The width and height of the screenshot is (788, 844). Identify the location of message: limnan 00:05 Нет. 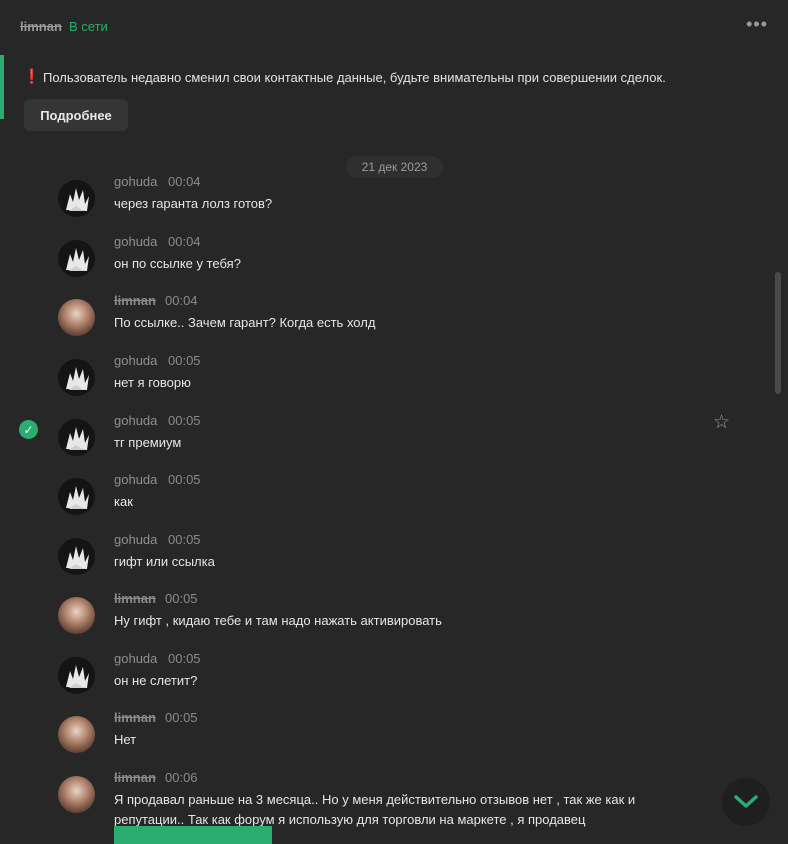
(380, 741).